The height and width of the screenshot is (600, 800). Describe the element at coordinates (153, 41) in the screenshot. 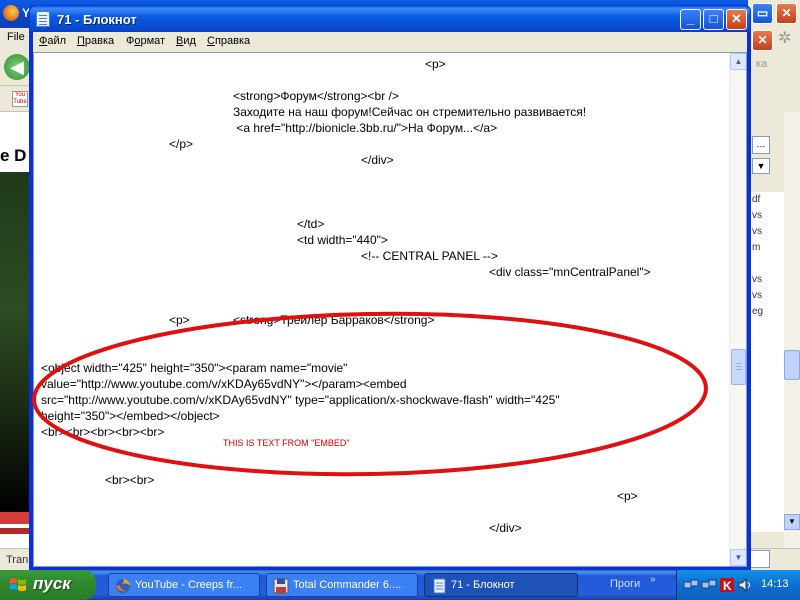

I see `menu-format-rest: рмат` at that location.